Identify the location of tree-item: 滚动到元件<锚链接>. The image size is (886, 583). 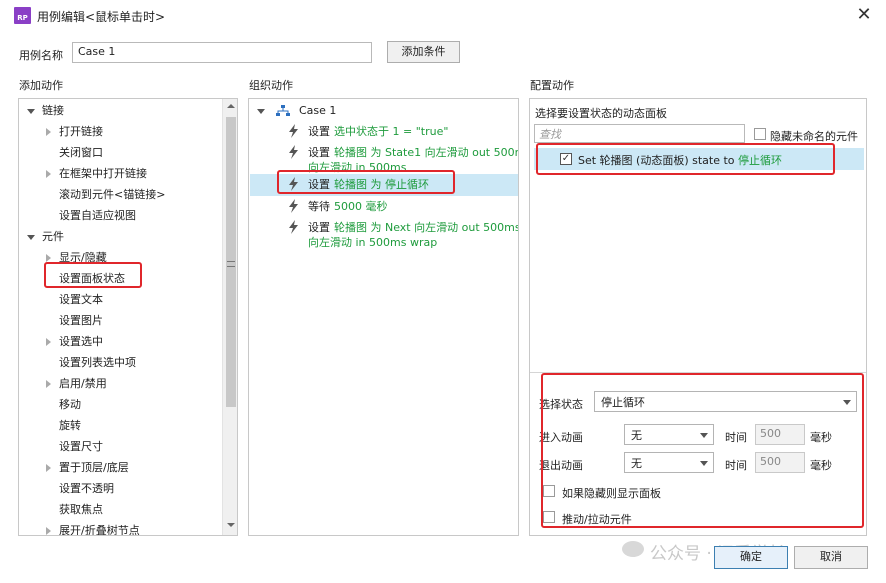
(105, 194).